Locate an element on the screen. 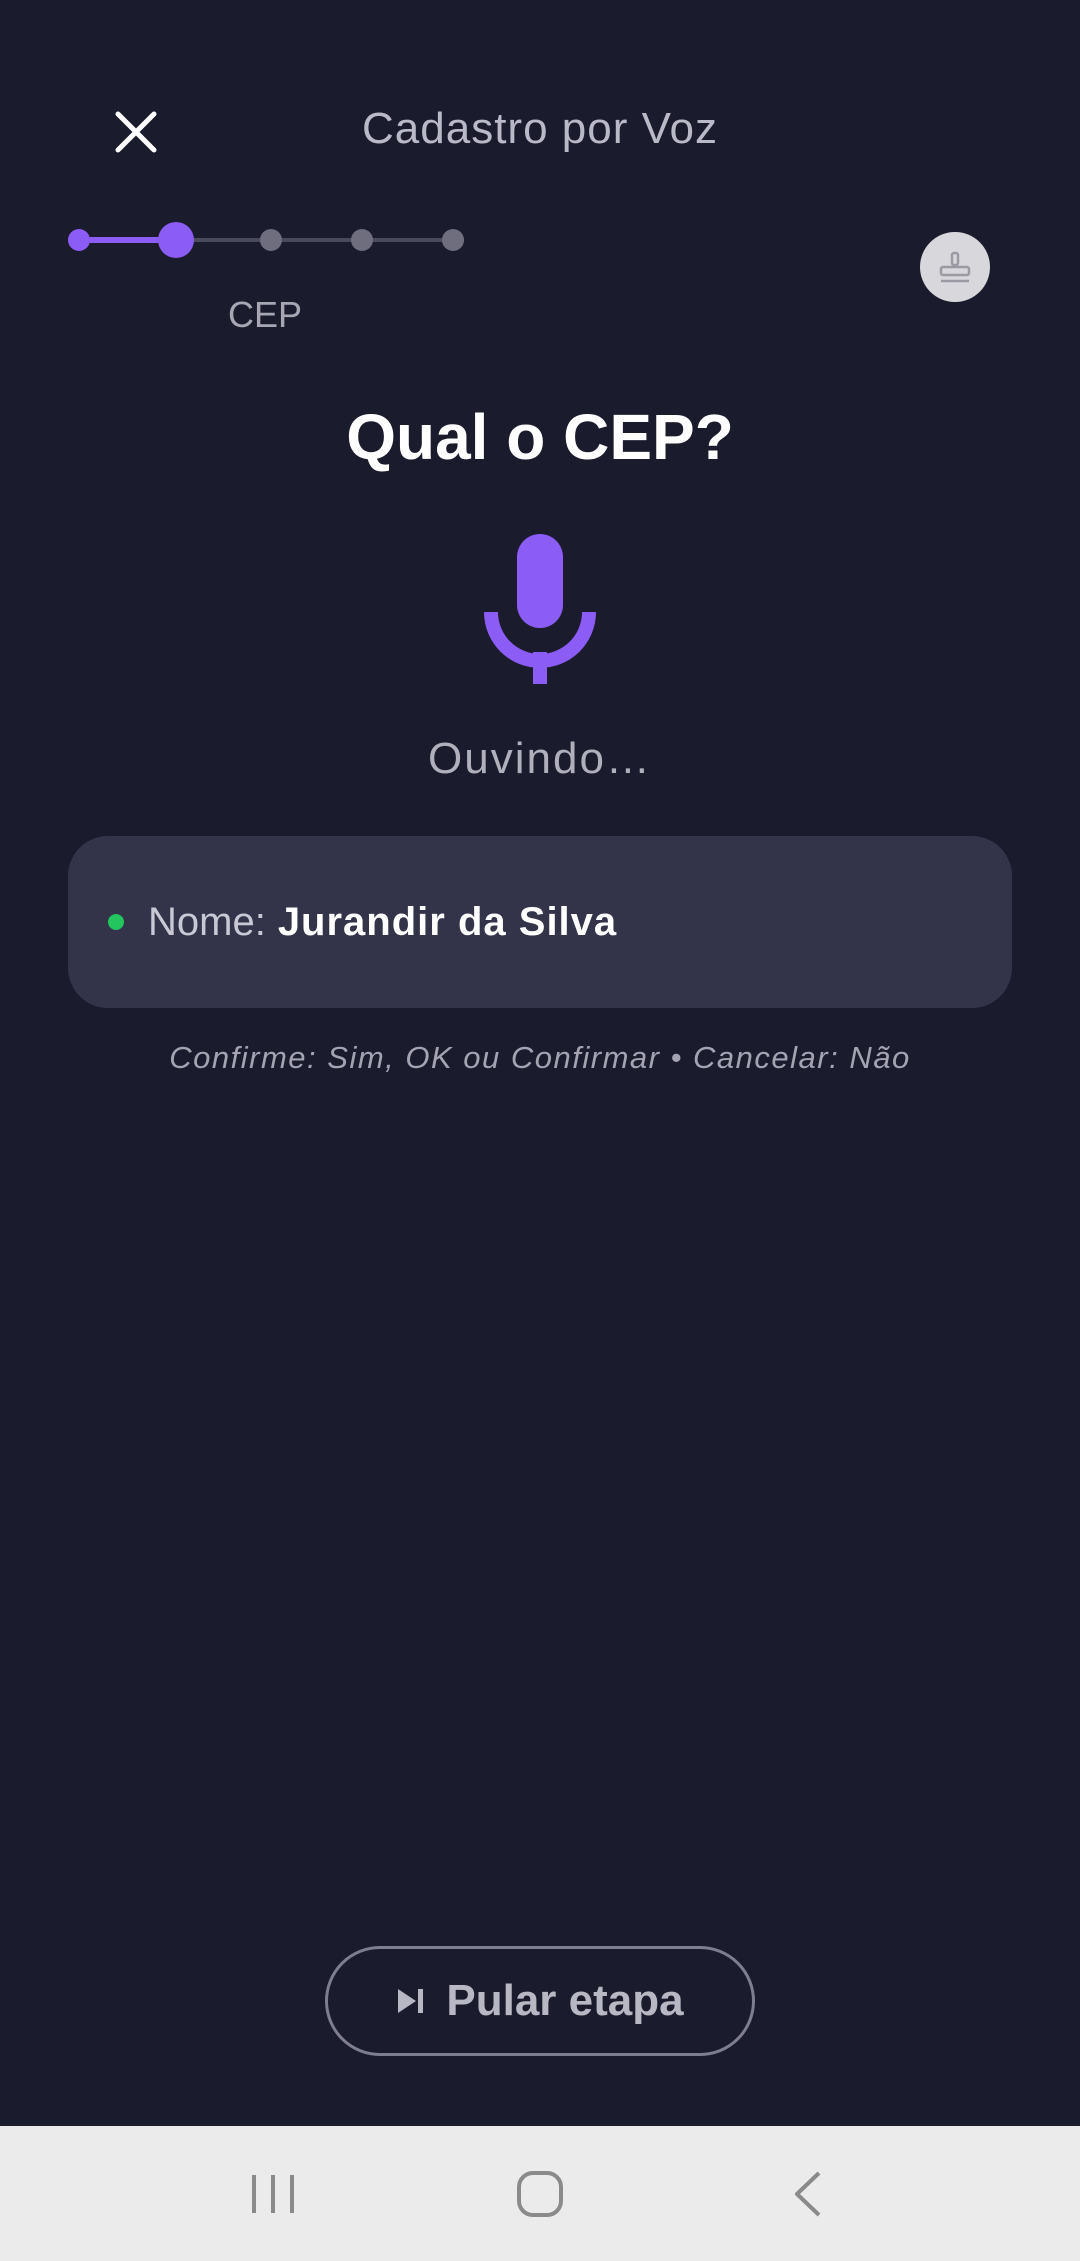  microphone-icon is located at coordinates (540, 609).